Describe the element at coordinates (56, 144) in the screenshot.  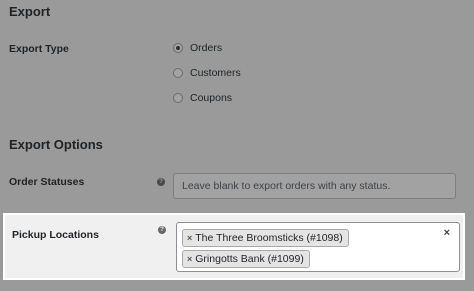
I see `export-options-section-title: Export Options` at that location.